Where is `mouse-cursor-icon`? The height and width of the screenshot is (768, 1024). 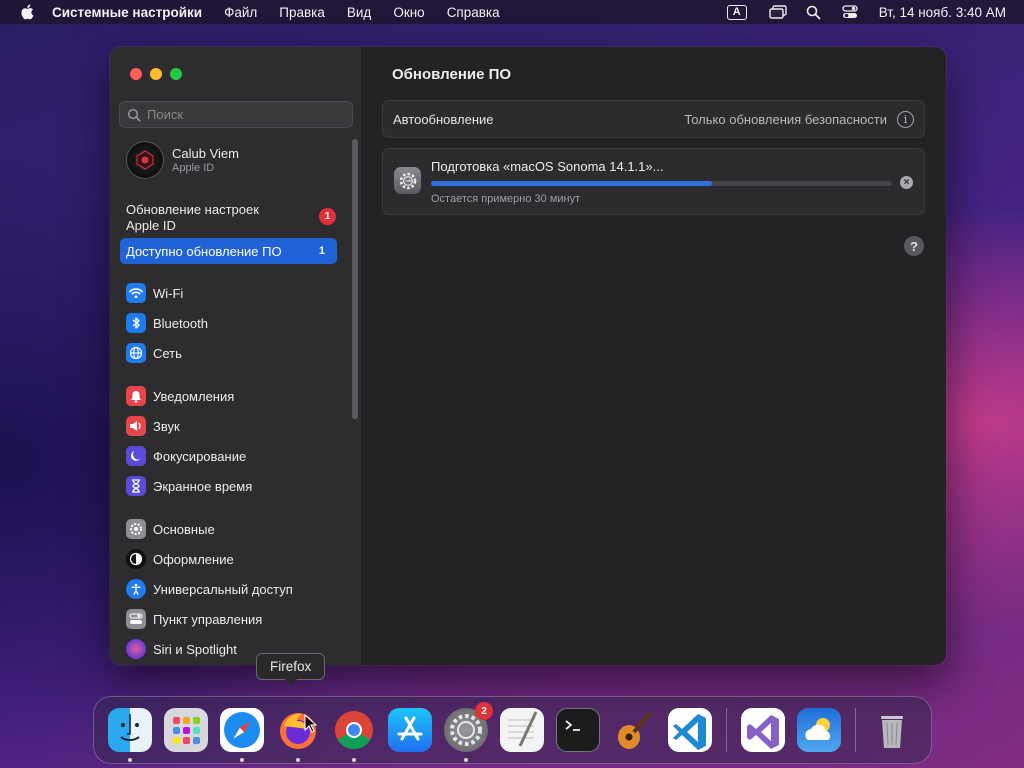
mouse-cursor-icon is located at coordinates (311, 723).